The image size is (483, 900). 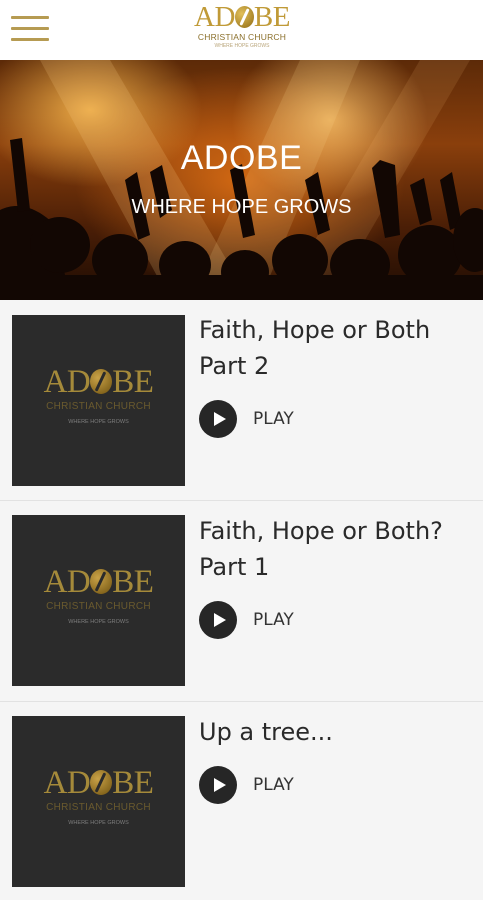 I want to click on logo-wordmark: AD BE, so click(x=242, y=17).